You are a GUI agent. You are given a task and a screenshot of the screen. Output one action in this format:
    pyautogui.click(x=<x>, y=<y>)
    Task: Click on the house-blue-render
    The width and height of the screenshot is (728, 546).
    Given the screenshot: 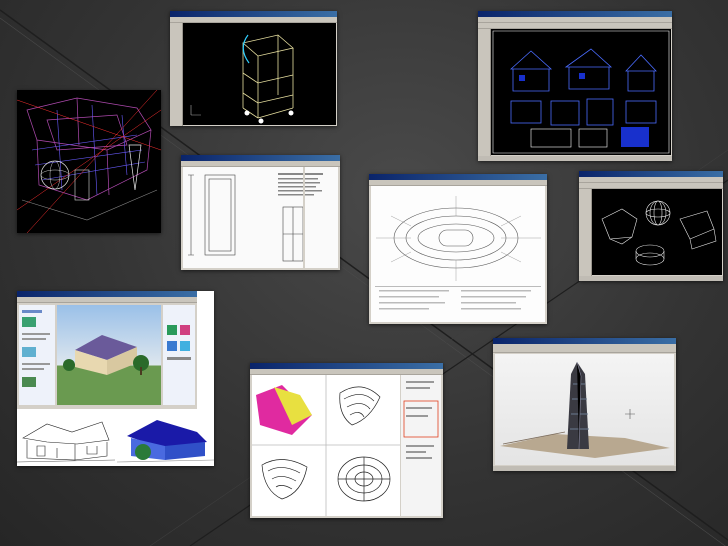 What is the action you would take?
    pyautogui.click(x=165, y=438)
    